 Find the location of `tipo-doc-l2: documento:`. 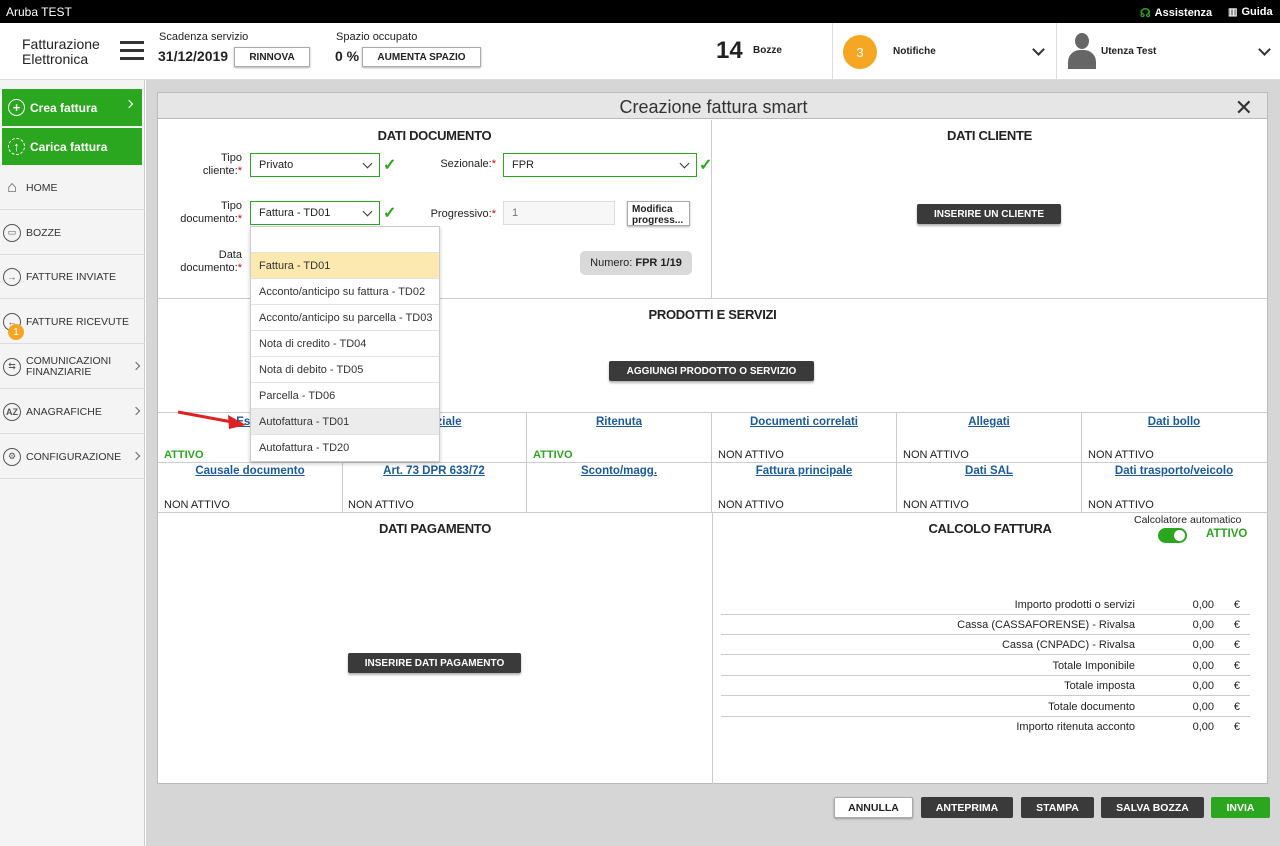

tipo-doc-l2: documento: is located at coordinates (209, 219).